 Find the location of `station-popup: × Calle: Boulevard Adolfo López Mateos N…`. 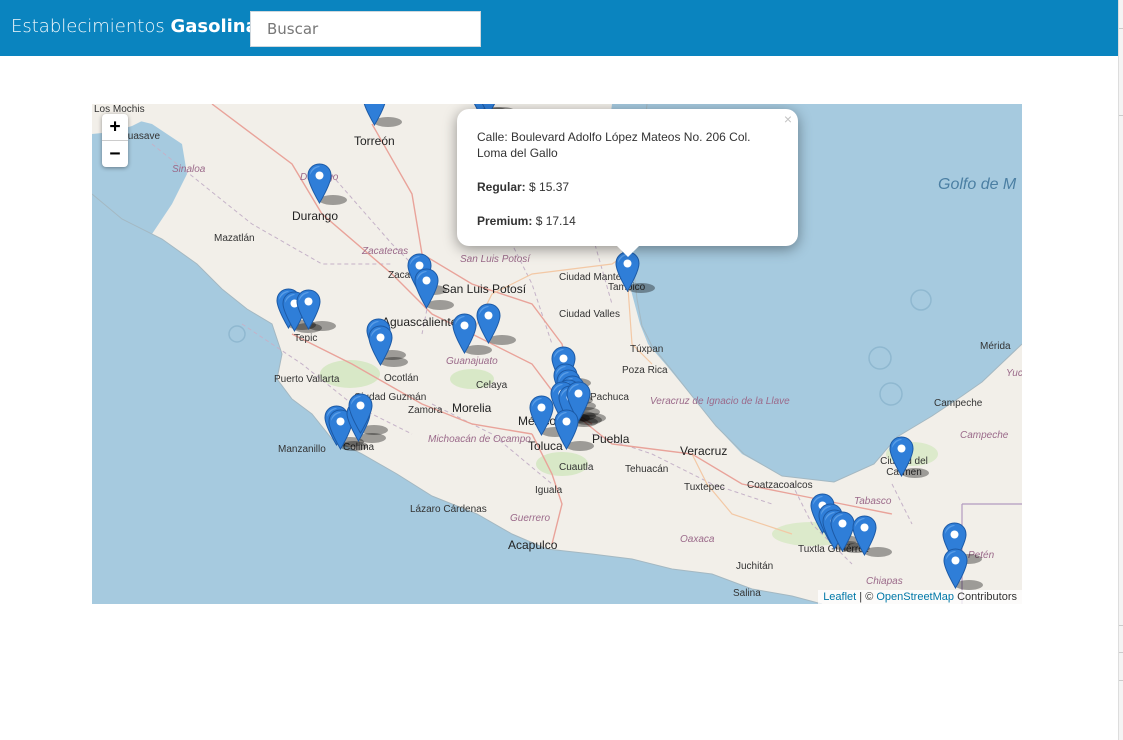

station-popup: × Calle: Boulevard Adolfo López Mateos N… is located at coordinates (627, 183).